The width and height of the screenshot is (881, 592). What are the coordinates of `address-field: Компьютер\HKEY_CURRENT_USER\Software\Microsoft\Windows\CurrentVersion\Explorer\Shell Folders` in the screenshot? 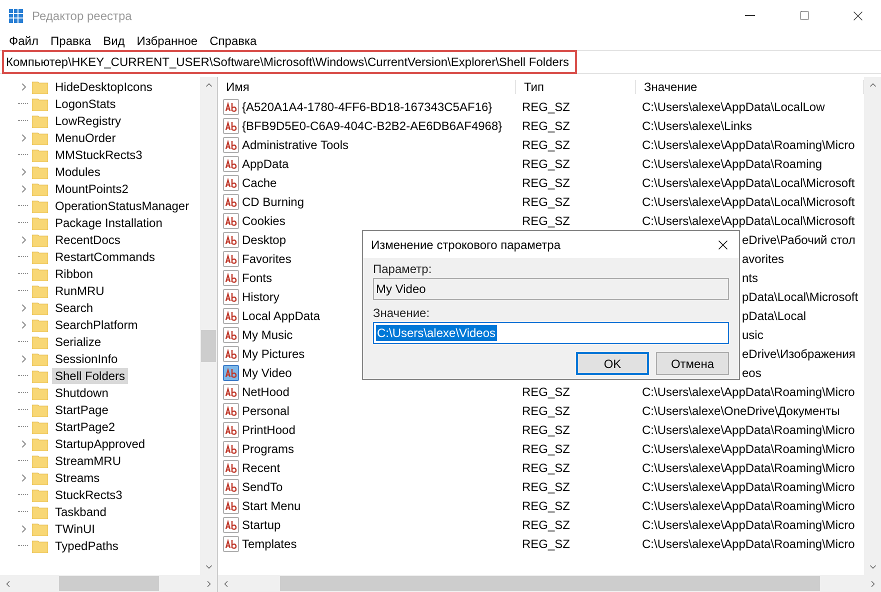 It's located at (287, 62).